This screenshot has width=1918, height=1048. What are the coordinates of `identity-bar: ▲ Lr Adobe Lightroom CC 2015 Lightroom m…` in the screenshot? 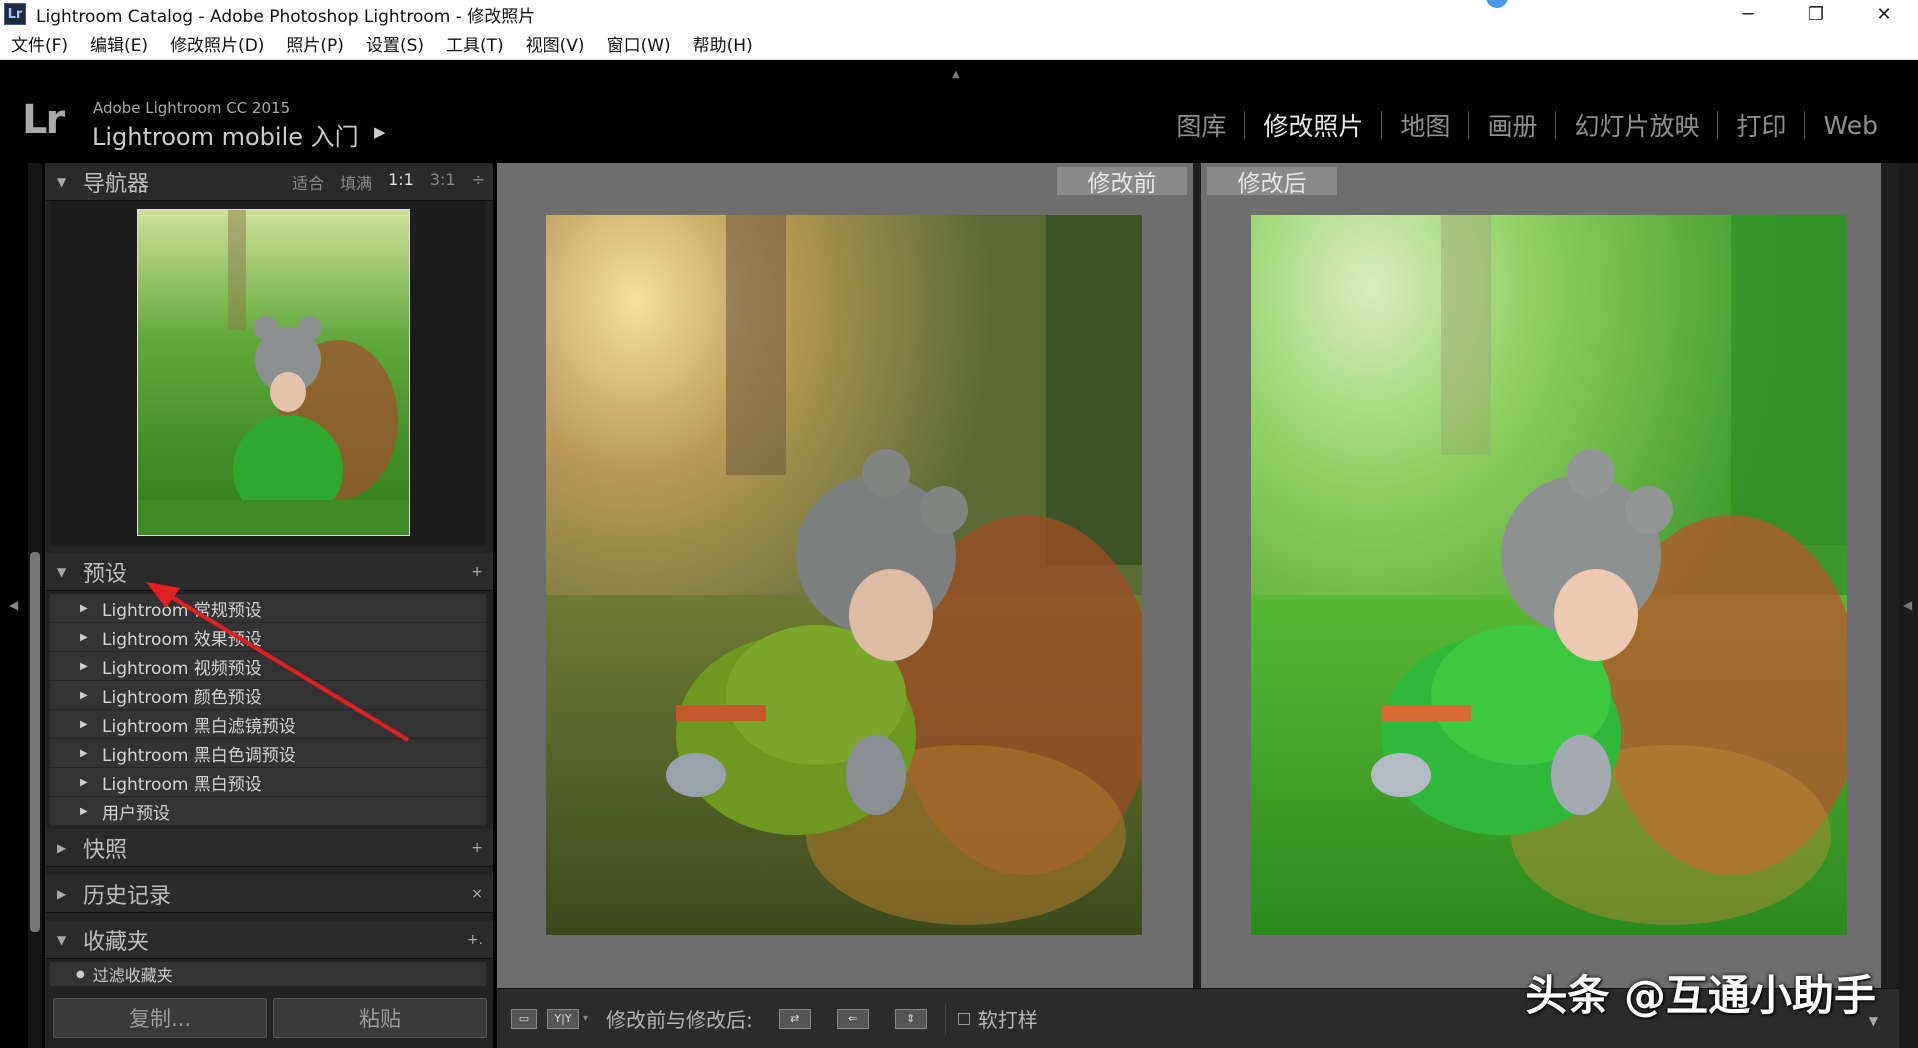 It's located at (959, 112).